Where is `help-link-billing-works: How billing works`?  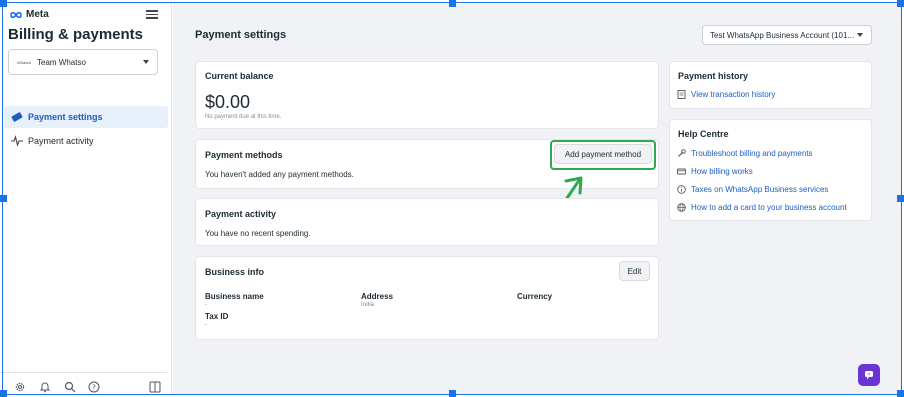 help-link-billing-works: How billing works is located at coordinates (715, 171).